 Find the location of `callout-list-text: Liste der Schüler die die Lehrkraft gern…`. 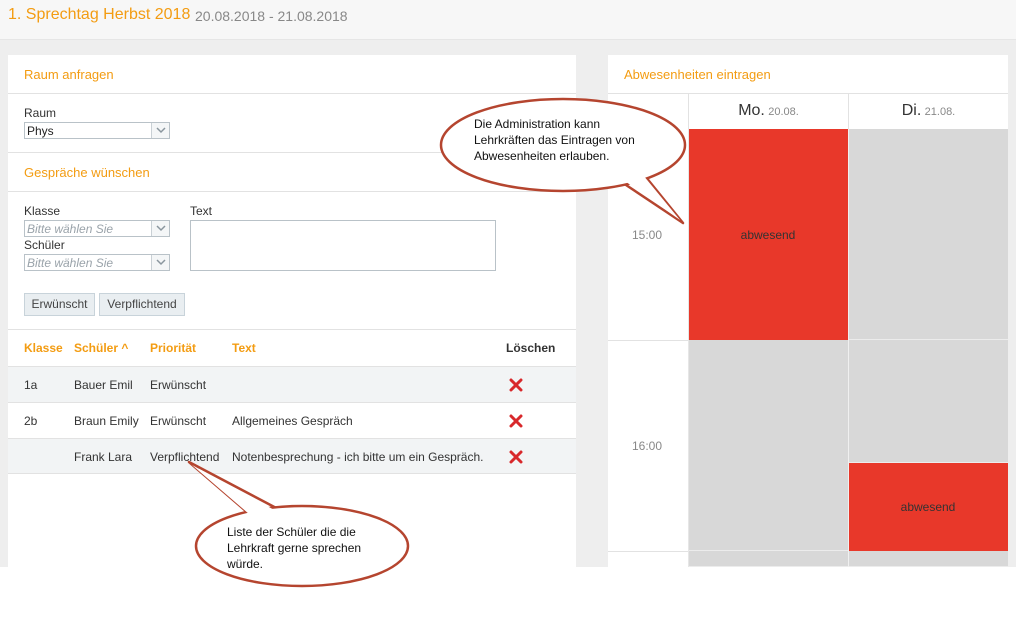

callout-list-text: Liste der Schüler die die Lehrkraft gern… is located at coordinates (294, 548).